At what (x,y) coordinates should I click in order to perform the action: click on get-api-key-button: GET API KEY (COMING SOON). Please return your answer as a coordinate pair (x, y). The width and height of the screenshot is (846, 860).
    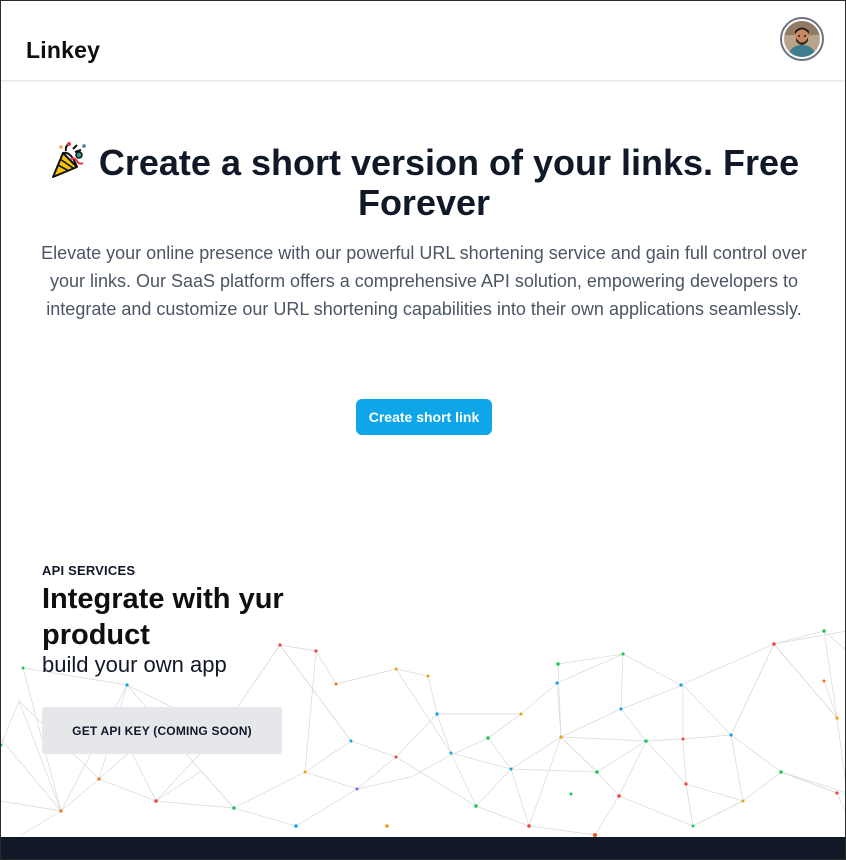
    Looking at the image, I should click on (162, 730).